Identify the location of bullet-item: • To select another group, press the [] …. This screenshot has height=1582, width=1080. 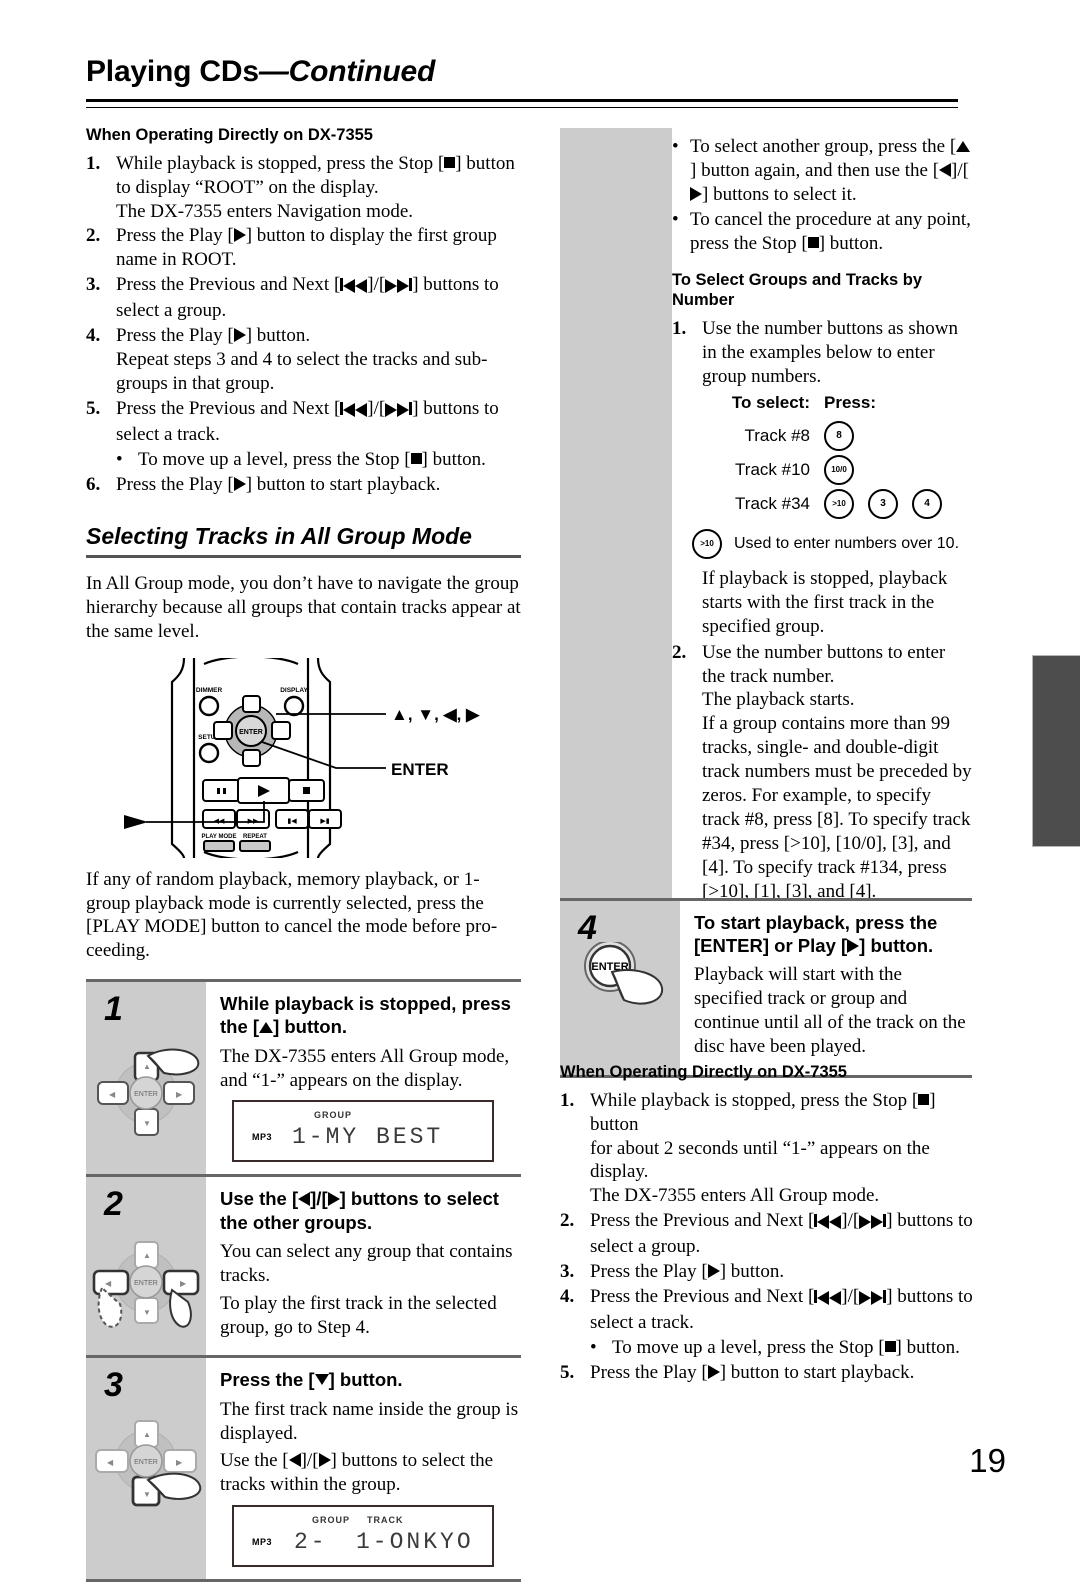
(822, 171).